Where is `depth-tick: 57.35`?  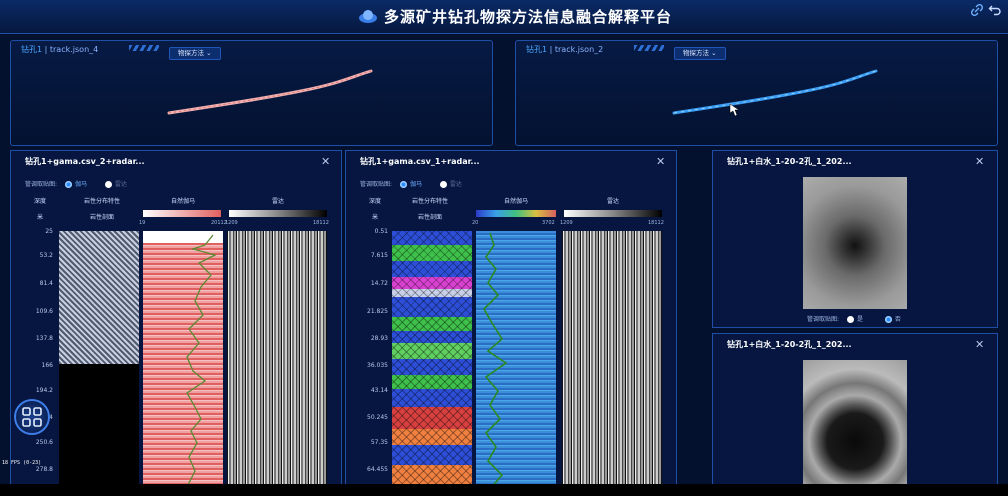
depth-tick: 57.35 is located at coordinates (379, 442).